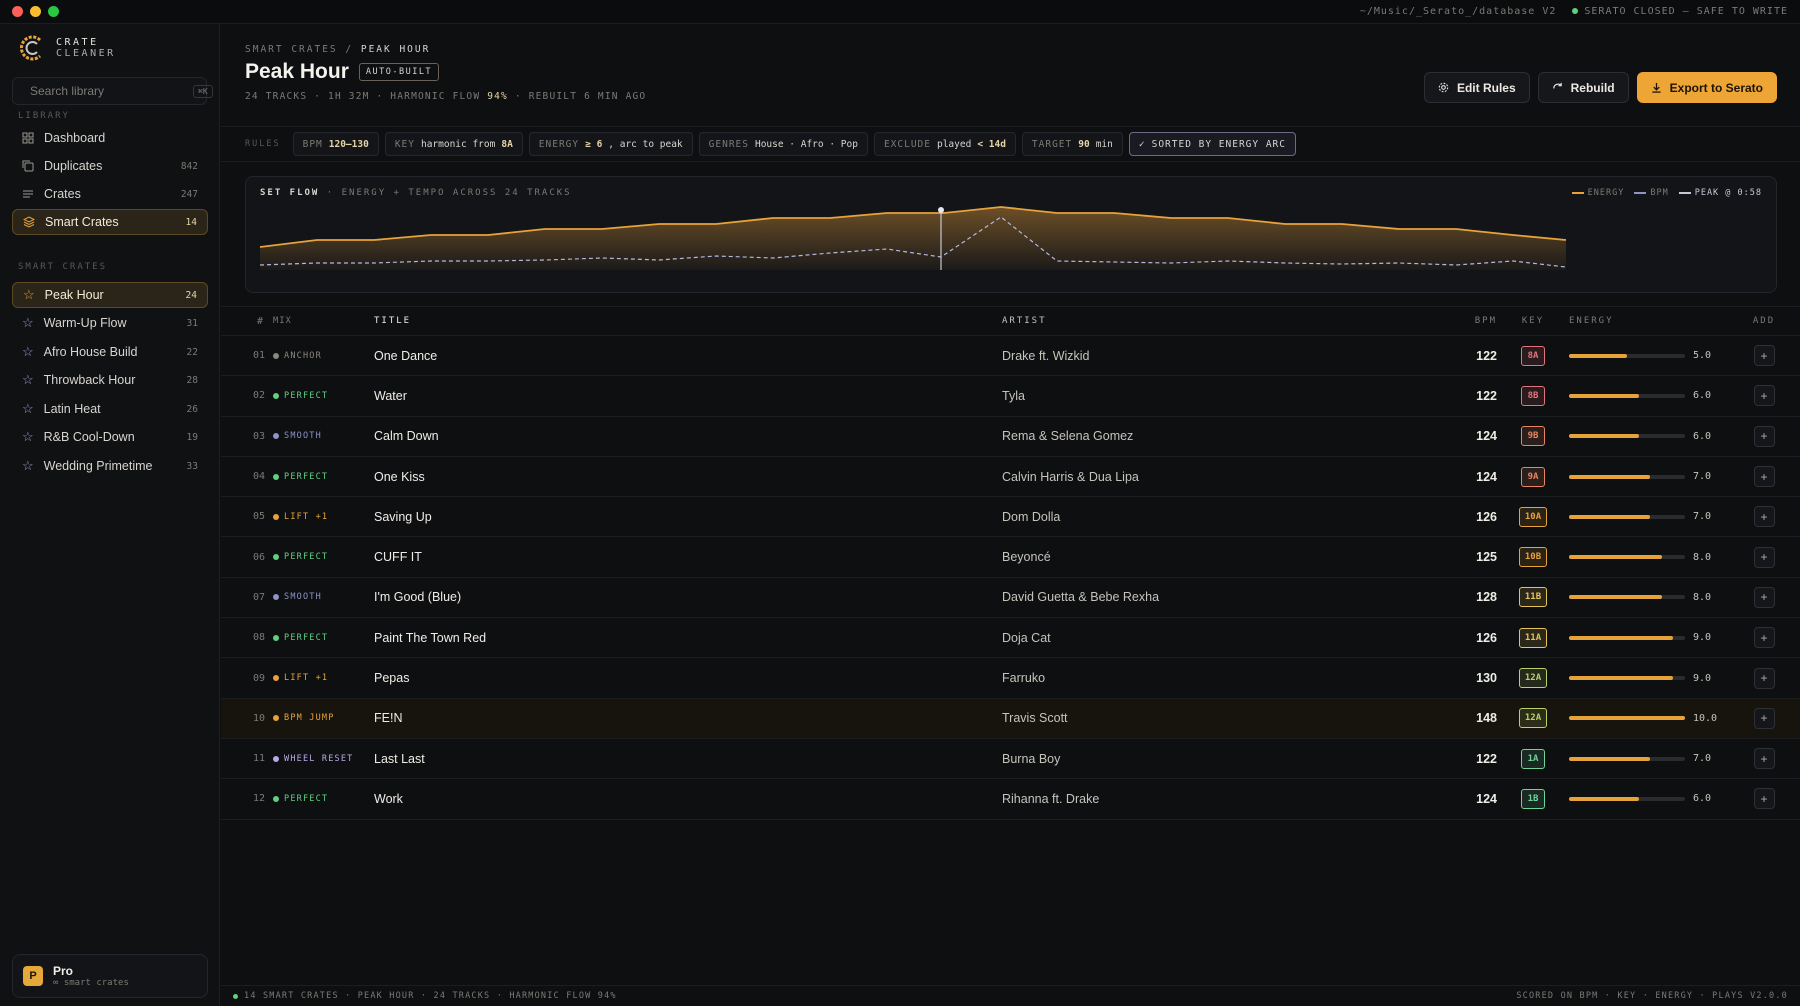 This screenshot has width=1800, height=1006. Describe the element at coordinates (1533, 798) in the screenshot. I see `key-badge: 1B` at that location.